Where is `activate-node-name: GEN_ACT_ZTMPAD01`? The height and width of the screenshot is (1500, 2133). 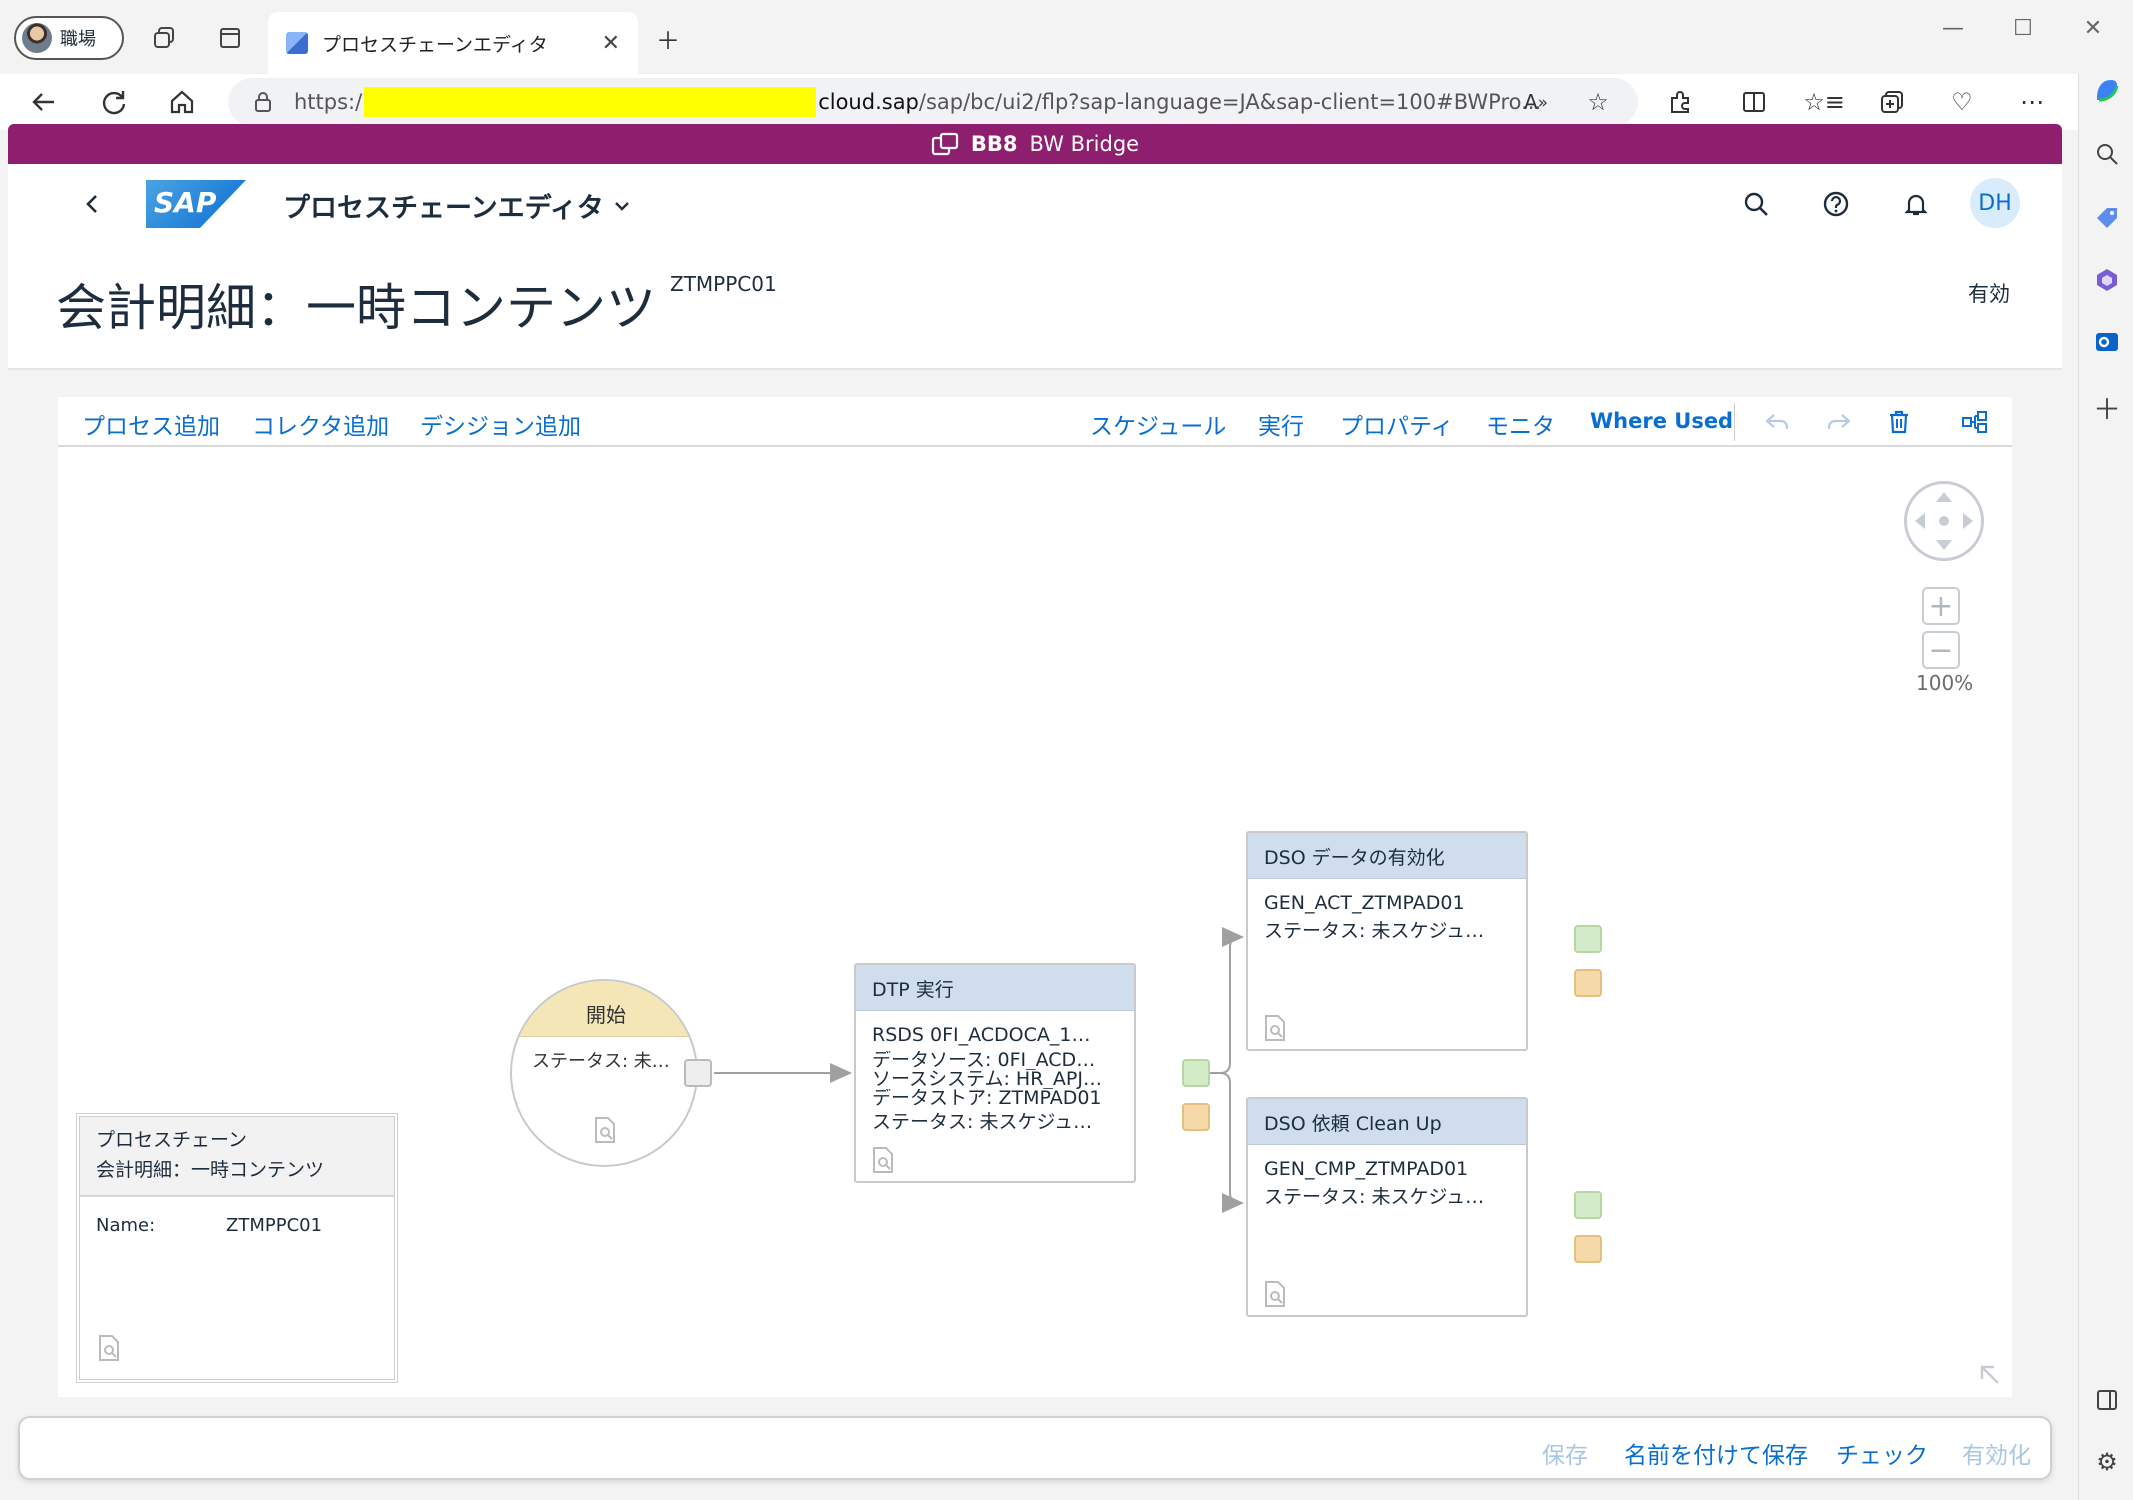 activate-node-name: GEN_ACT_ZTMPAD01 is located at coordinates (1364, 903).